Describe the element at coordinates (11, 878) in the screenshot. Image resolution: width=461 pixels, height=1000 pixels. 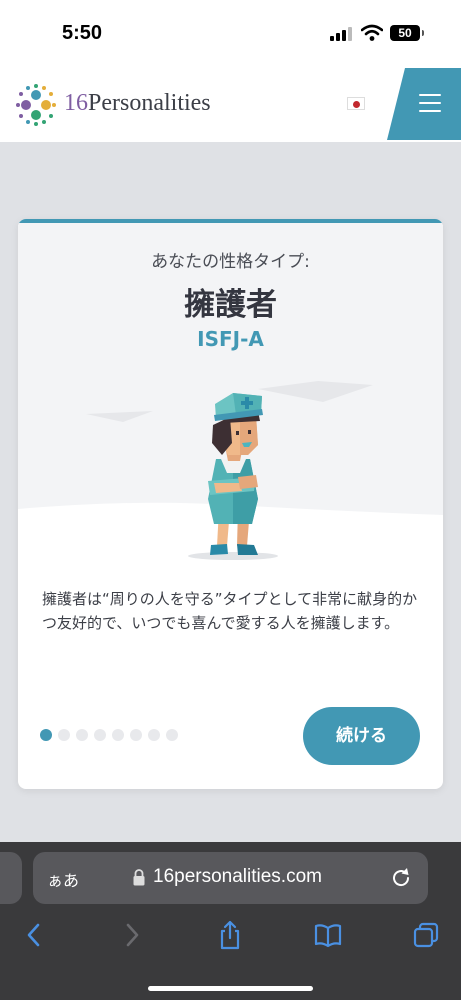
I see `previous-tab-preview` at that location.